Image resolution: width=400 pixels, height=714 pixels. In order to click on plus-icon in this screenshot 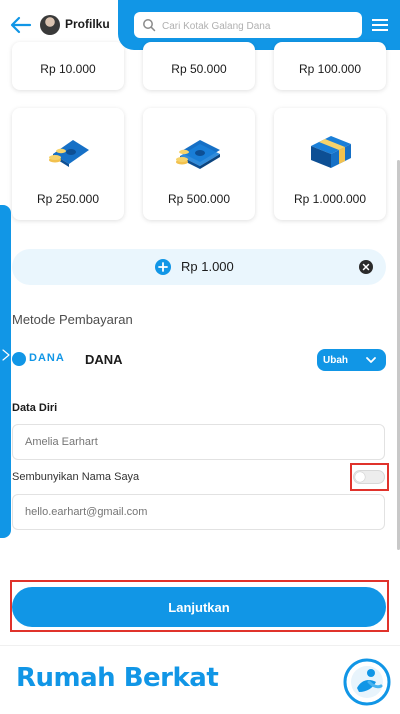, I will do `click(163, 267)`.